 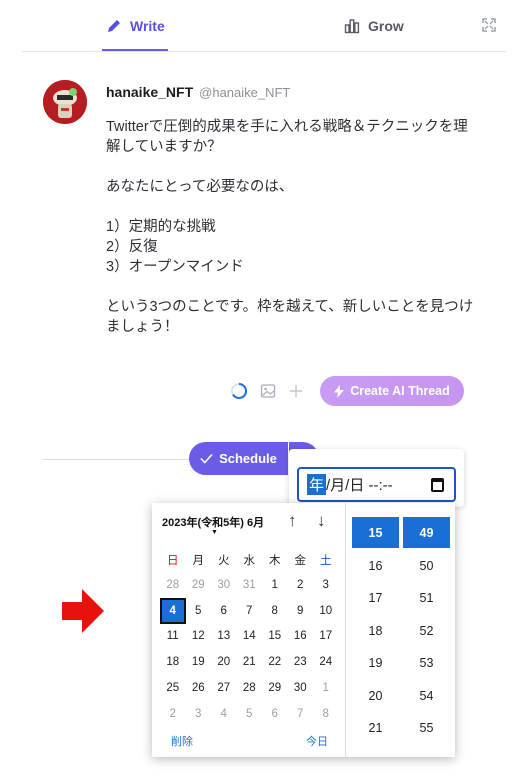 What do you see at coordinates (375, 532) in the screenshot?
I see `hour-option-selected: 15` at bounding box center [375, 532].